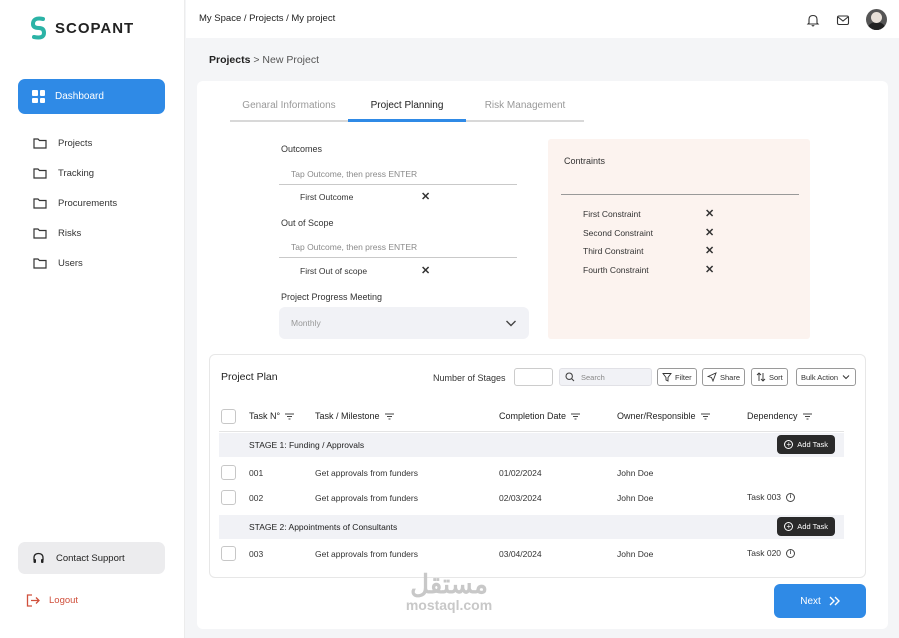 This screenshot has height=638, width=899. I want to click on constraints-input-line, so click(680, 194).